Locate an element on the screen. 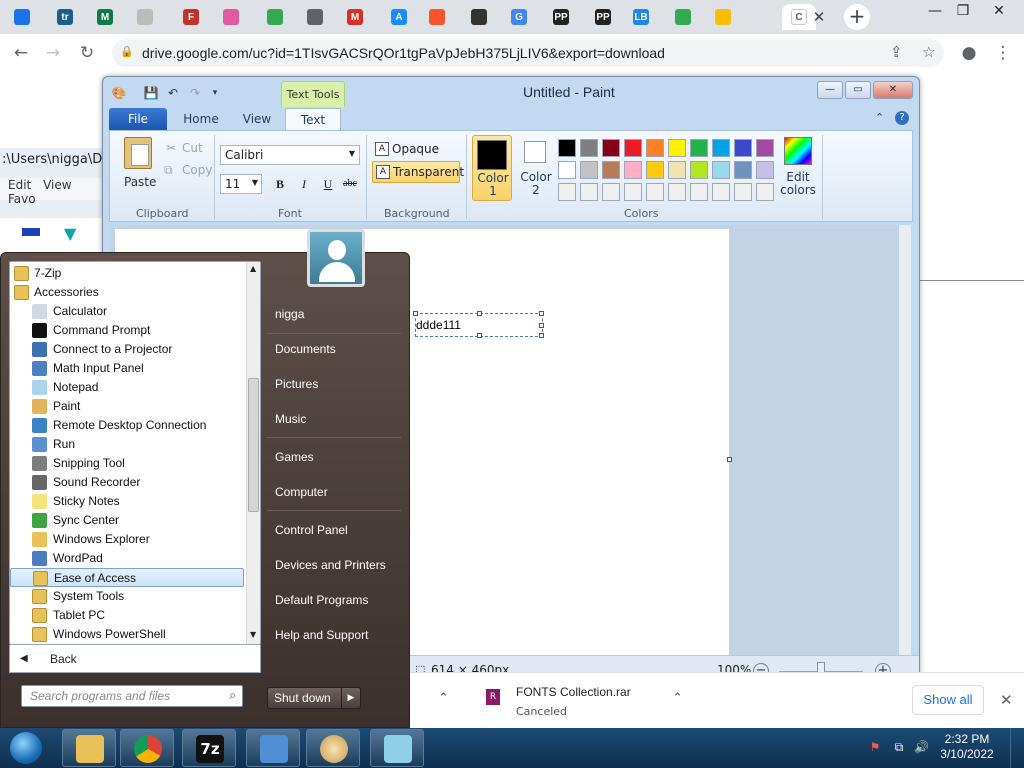 This screenshot has height=768, width=1024. chevron-down-icon: ▼ is located at coordinates (70, 233).